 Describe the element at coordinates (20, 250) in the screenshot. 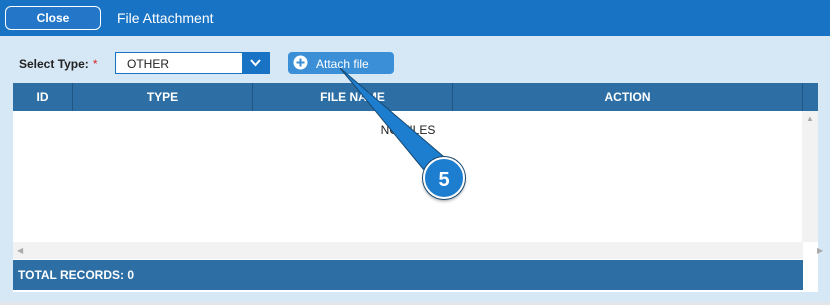

I see `scroll-left-icon: ◀` at that location.